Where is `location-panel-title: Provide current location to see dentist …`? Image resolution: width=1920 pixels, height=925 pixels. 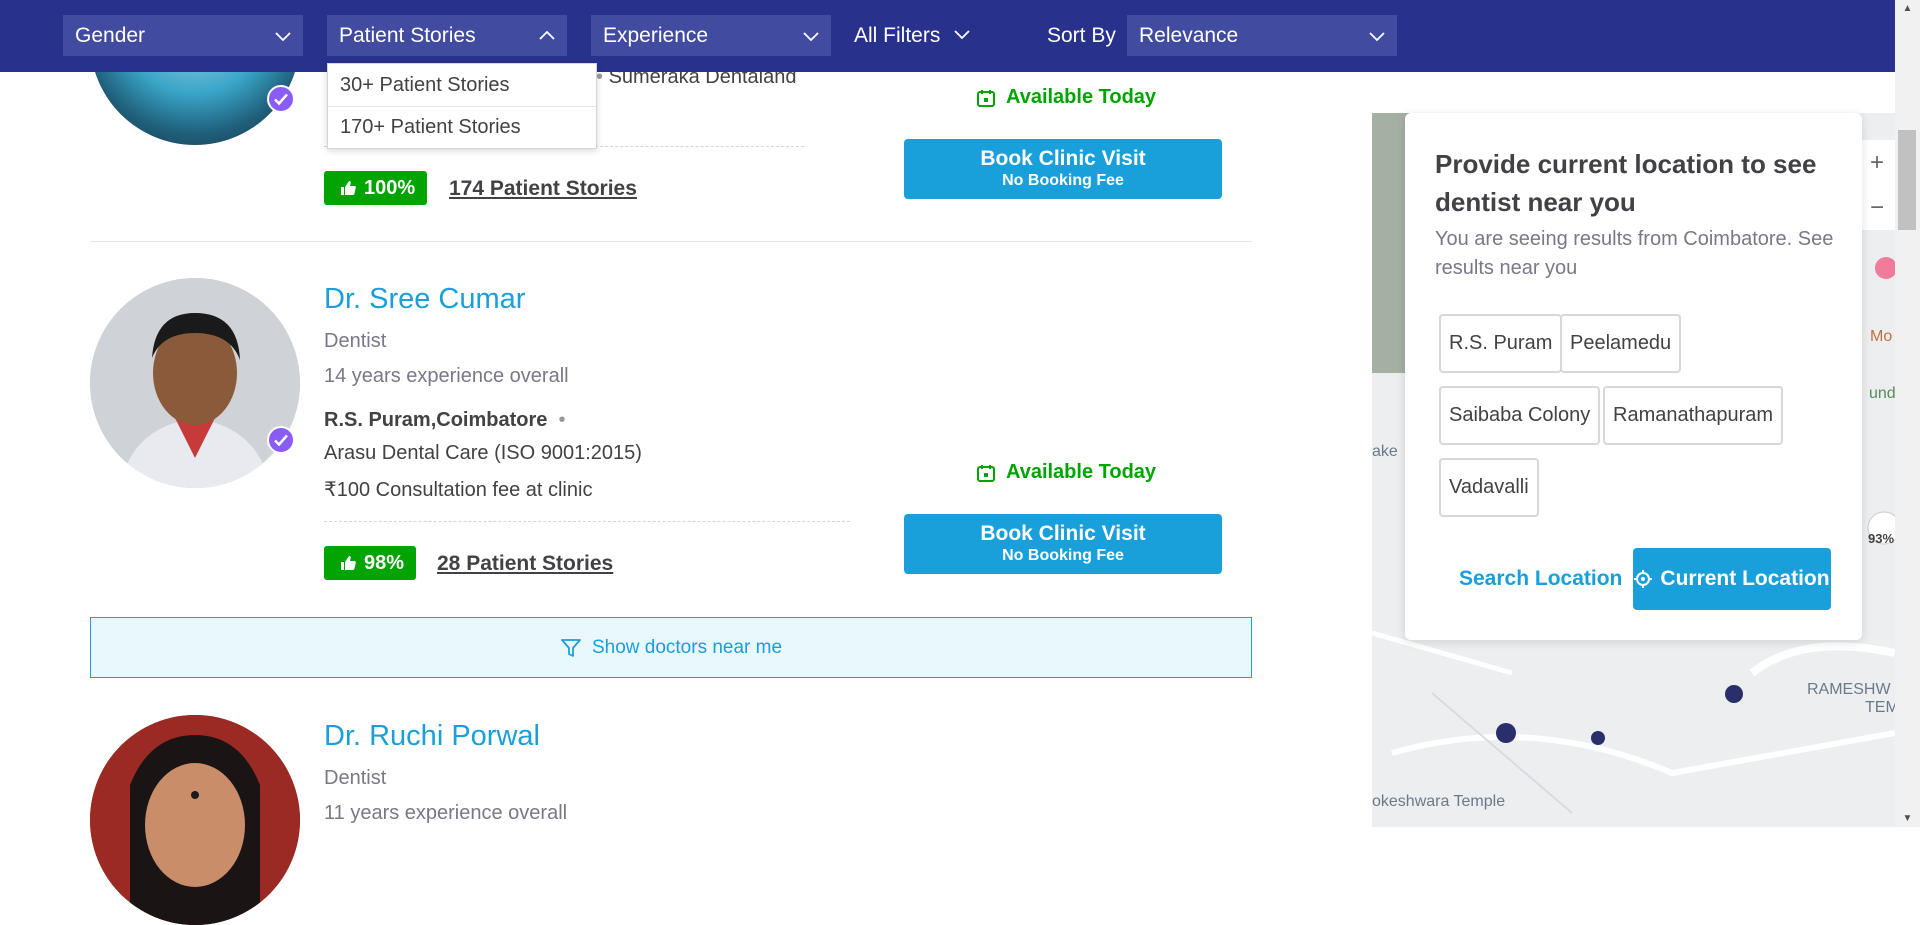 location-panel-title: Provide current location to see dentist … is located at coordinates (1626, 183).